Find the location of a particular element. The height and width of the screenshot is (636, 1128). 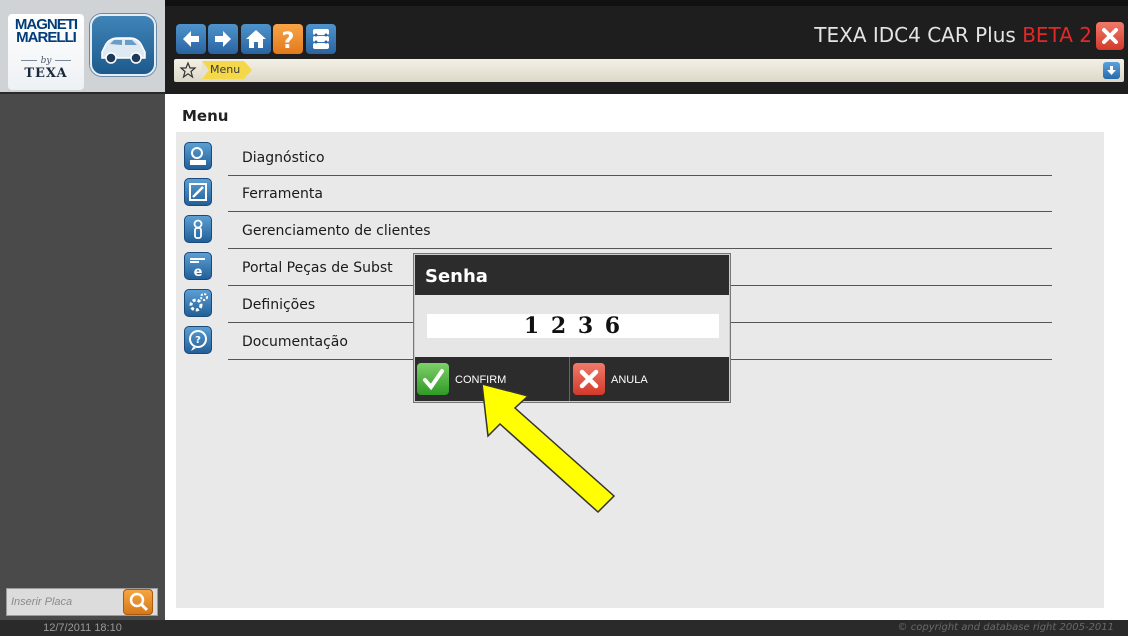

checkmark-icon is located at coordinates (433, 379).